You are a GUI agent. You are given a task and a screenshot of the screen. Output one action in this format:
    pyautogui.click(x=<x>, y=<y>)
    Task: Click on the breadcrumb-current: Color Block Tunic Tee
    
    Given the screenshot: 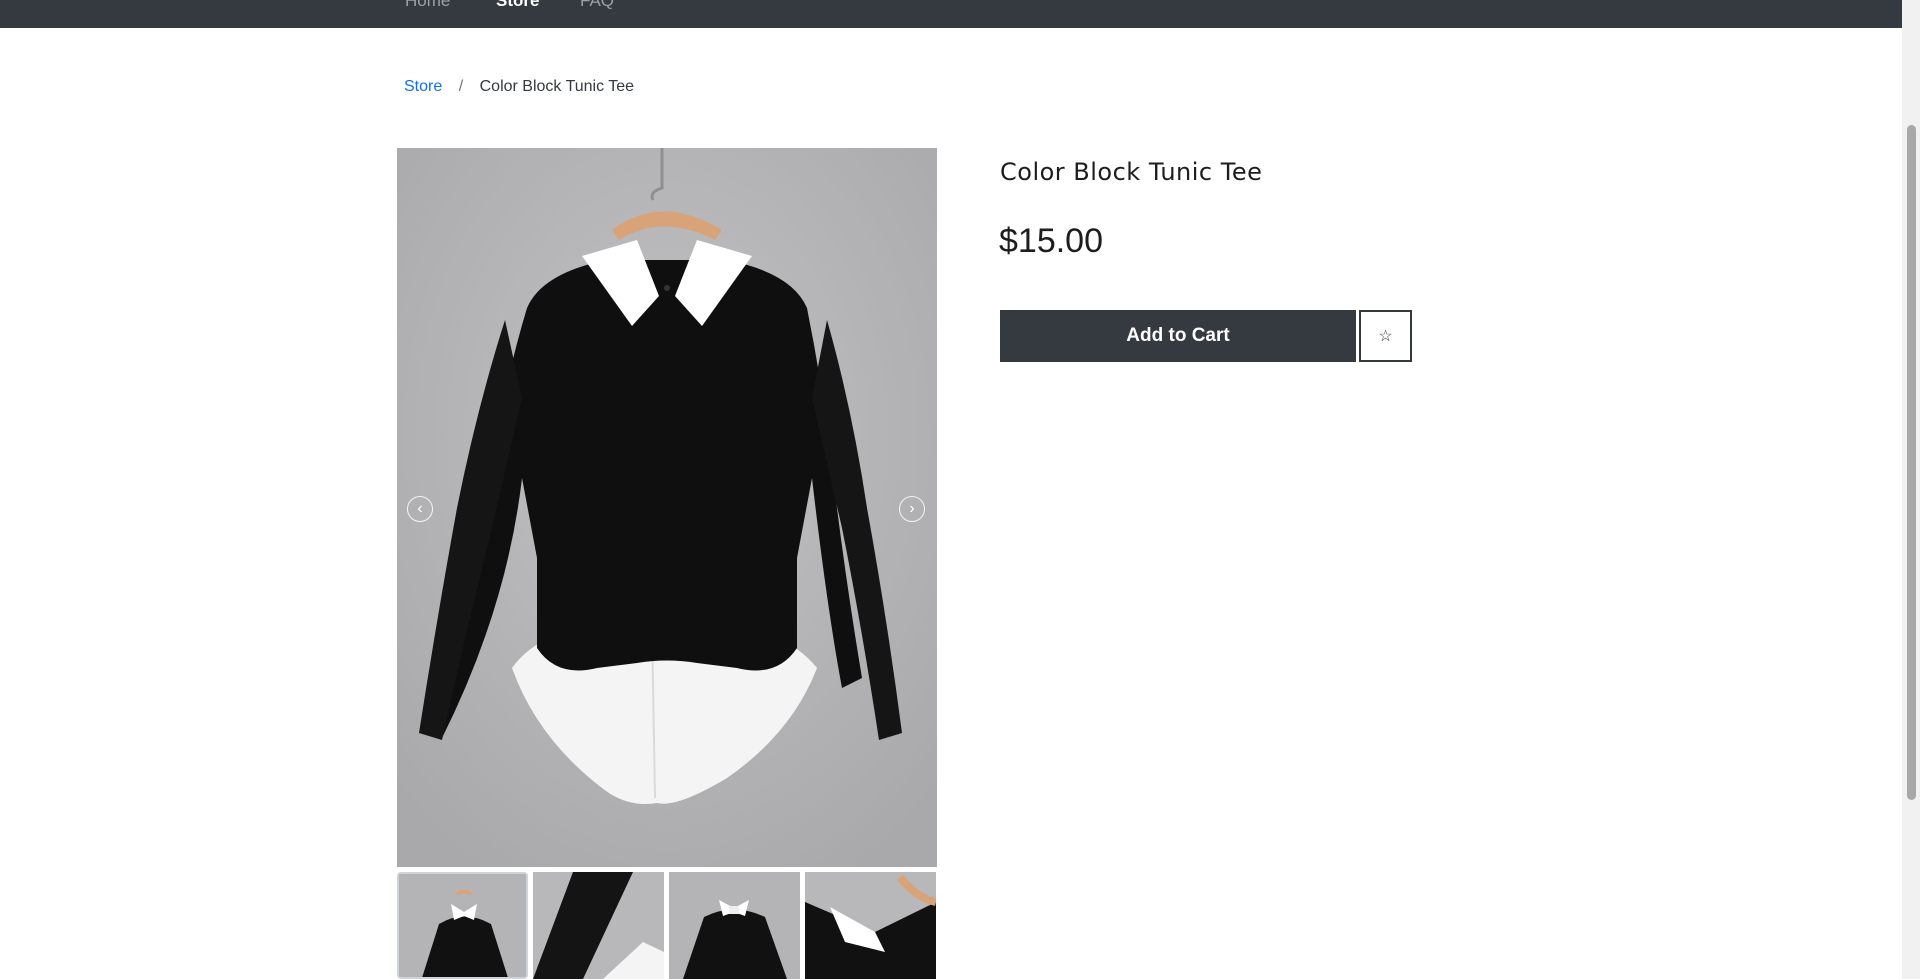 What is the action you would take?
    pyautogui.click(x=557, y=86)
    